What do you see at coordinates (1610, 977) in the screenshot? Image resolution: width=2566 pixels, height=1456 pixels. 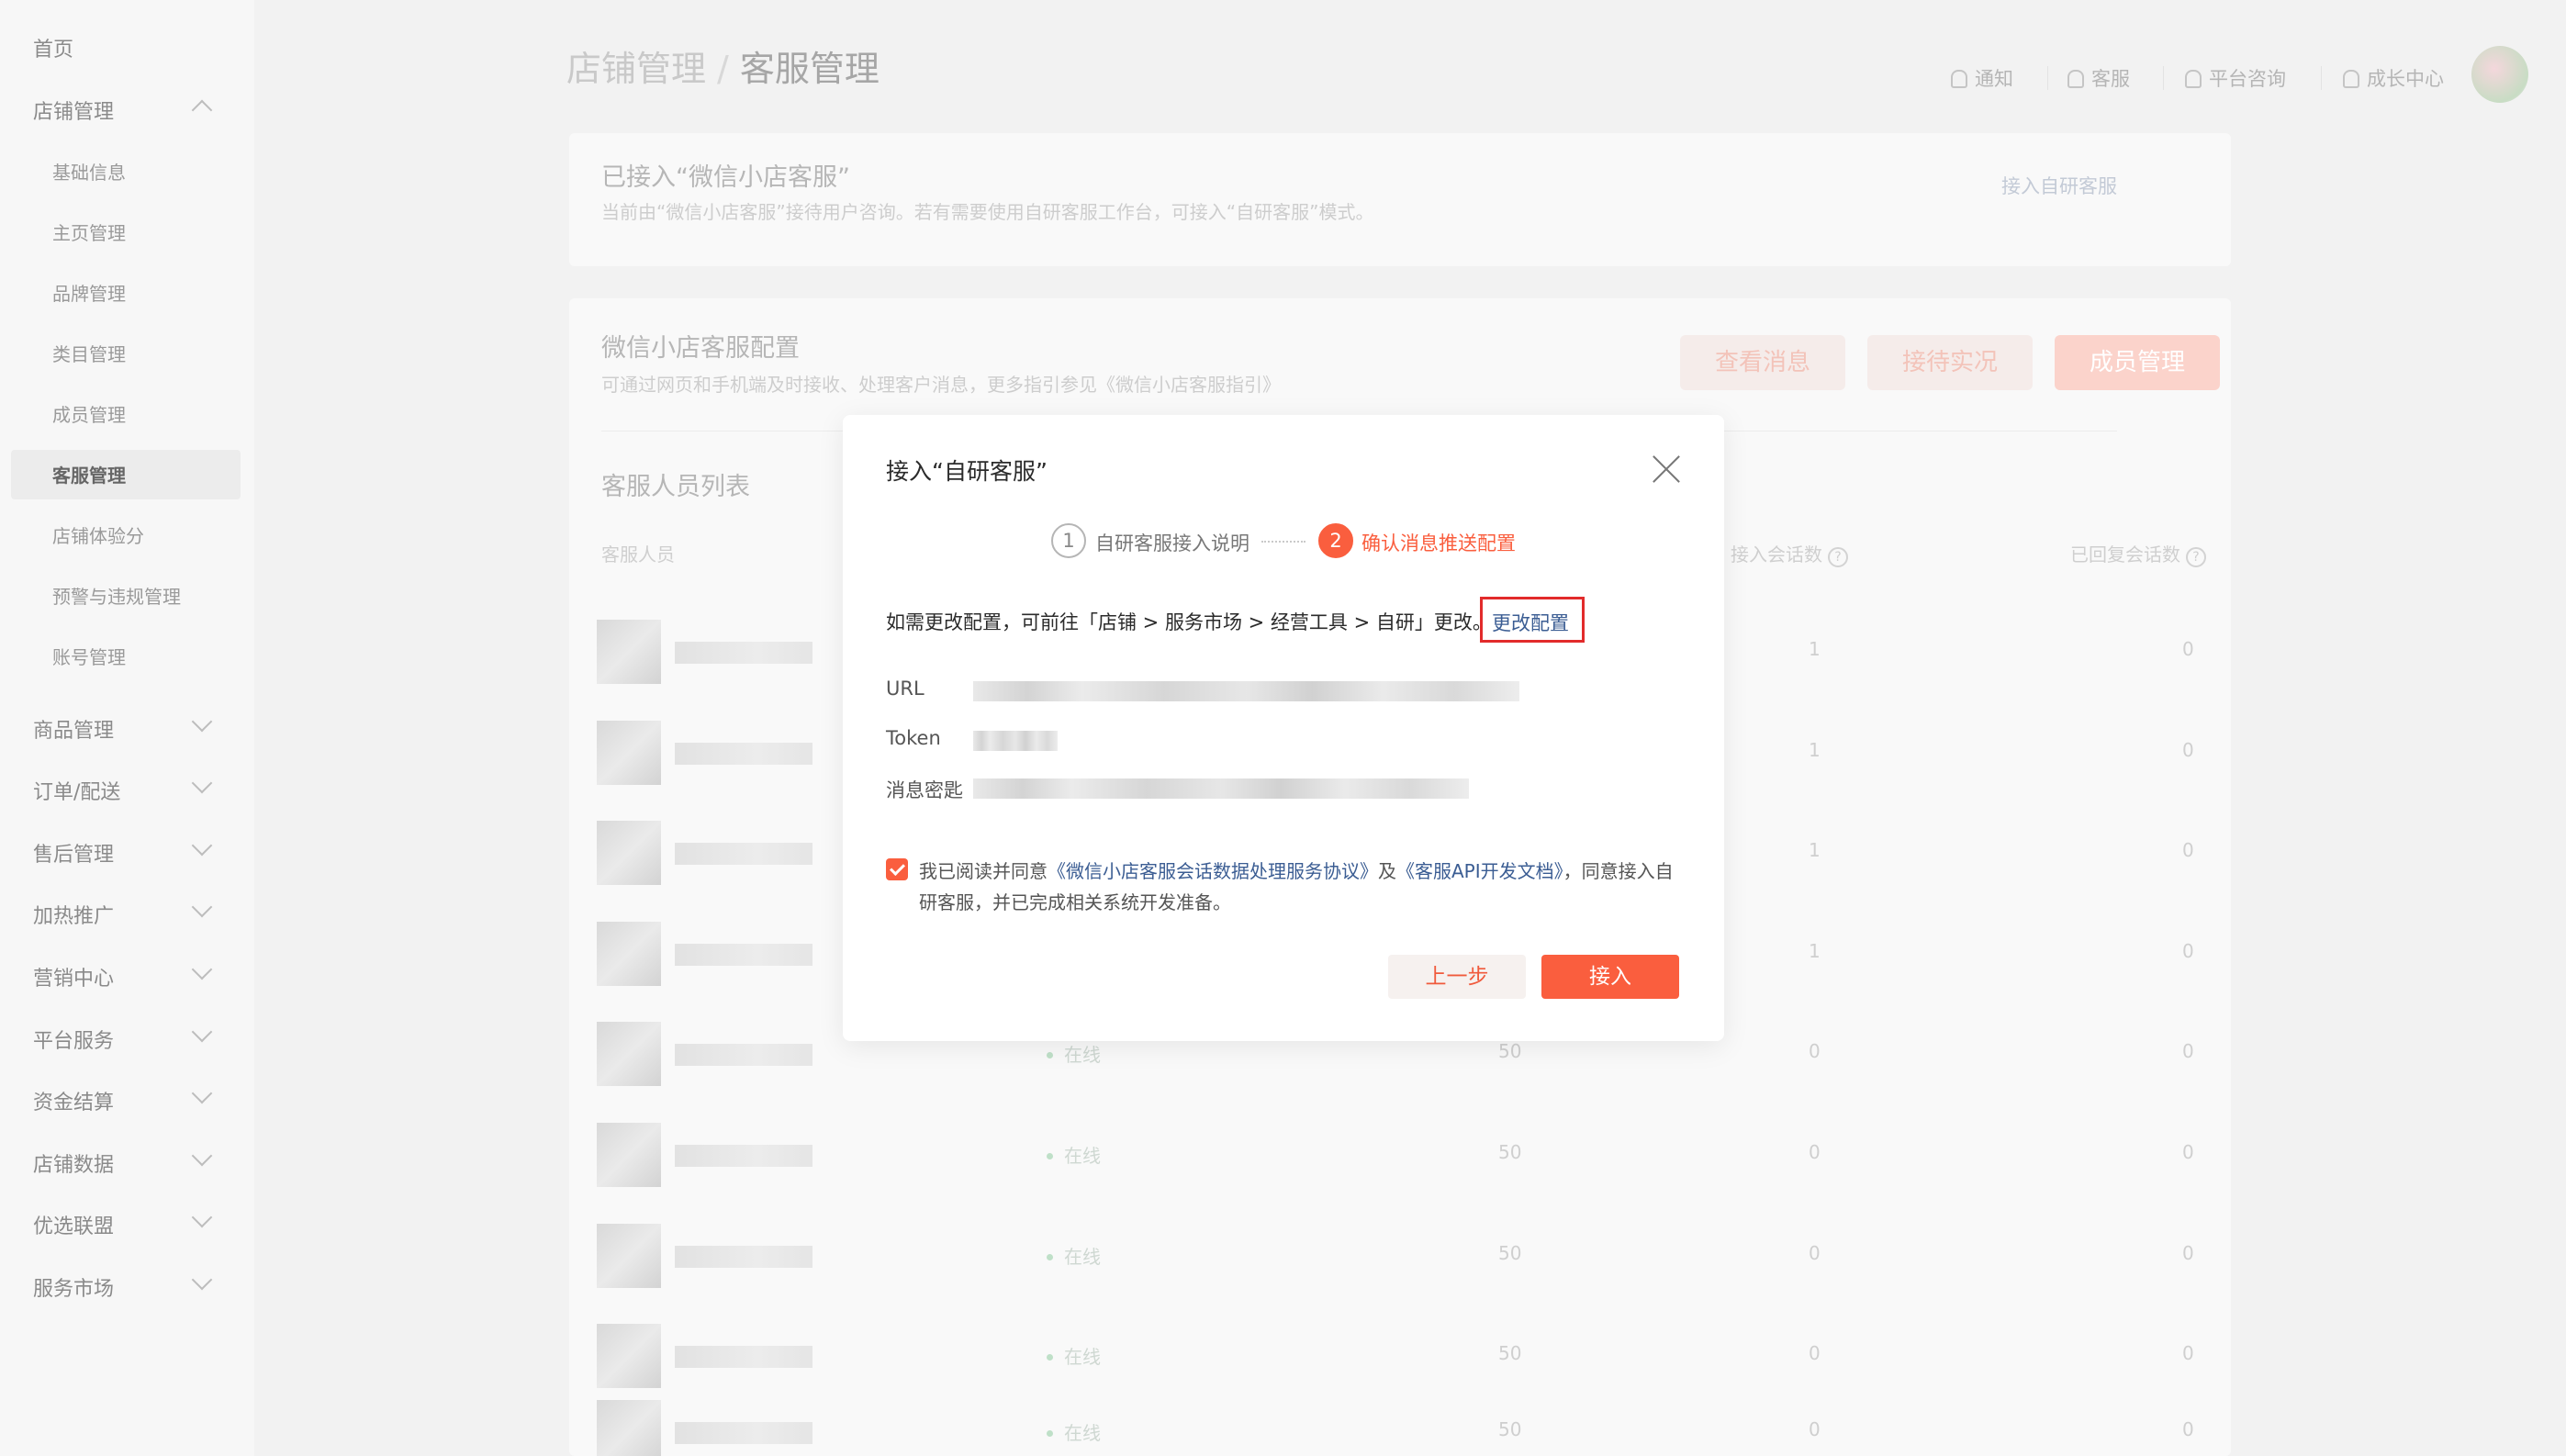 I see `connect-button: 接入` at bounding box center [1610, 977].